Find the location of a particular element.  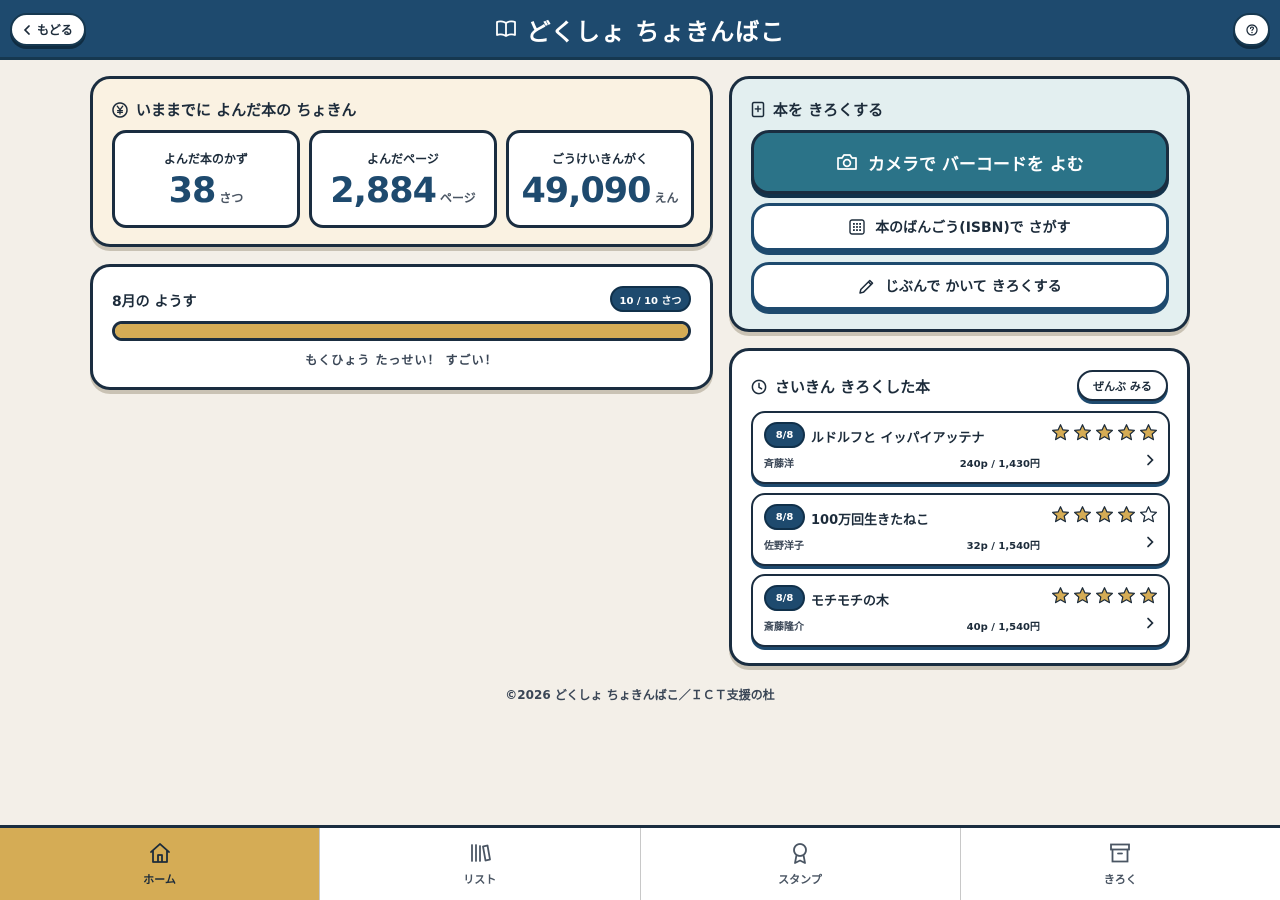

nav-list-label: リスト is located at coordinates (480, 879).